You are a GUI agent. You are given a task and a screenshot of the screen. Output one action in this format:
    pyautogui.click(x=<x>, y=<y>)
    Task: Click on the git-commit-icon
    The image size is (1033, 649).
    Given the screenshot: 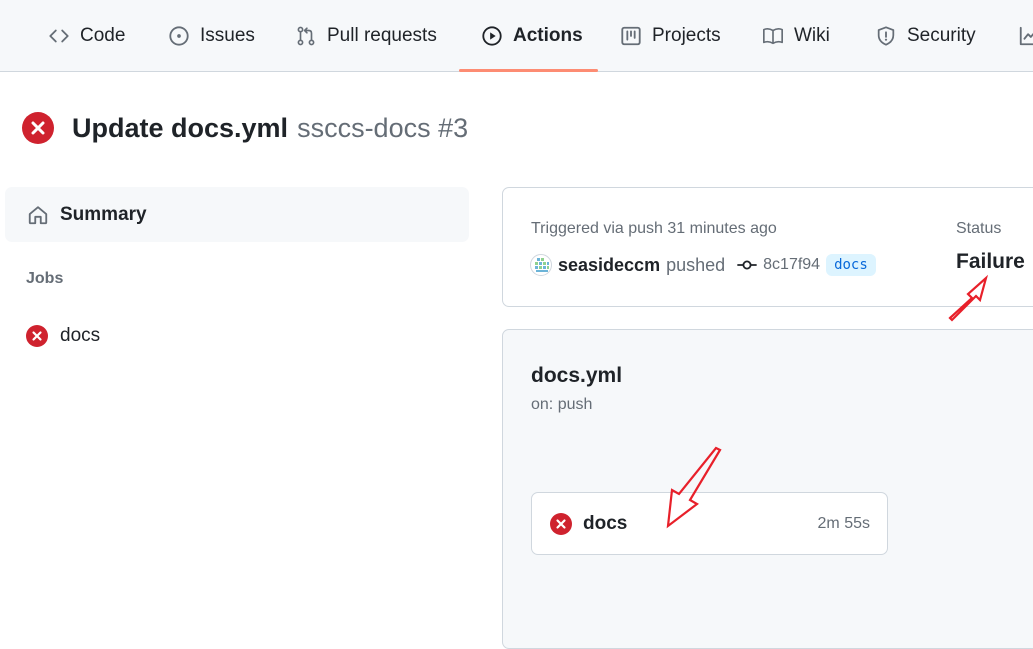 What is the action you would take?
    pyautogui.click(x=747, y=265)
    